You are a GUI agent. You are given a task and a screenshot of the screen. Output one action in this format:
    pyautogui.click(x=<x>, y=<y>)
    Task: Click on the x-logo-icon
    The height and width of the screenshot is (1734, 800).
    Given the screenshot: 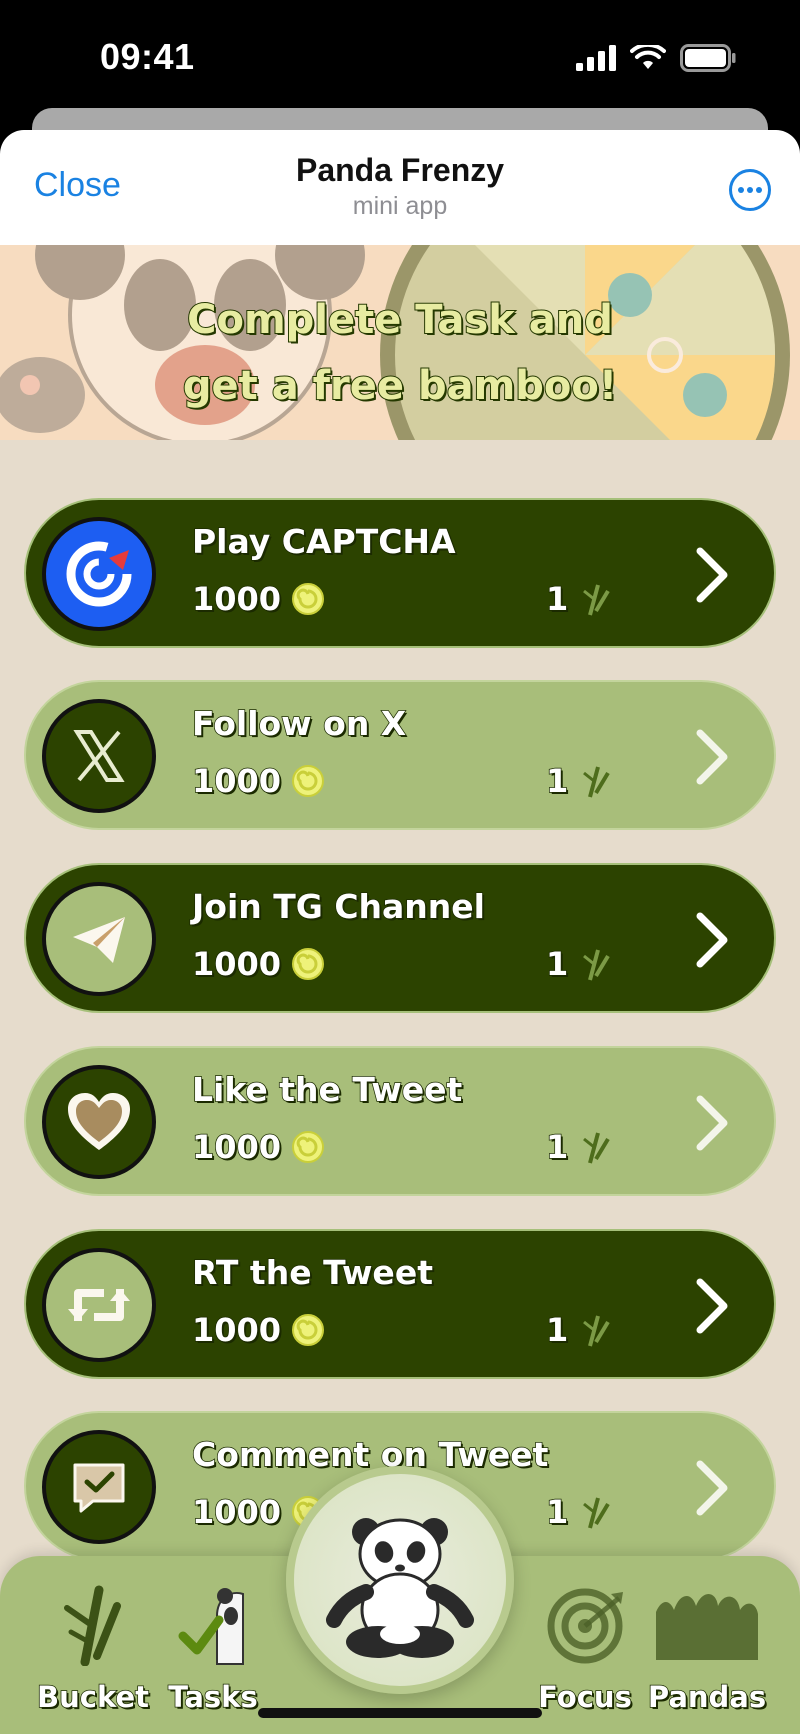 What is the action you would take?
    pyautogui.click(x=99, y=756)
    